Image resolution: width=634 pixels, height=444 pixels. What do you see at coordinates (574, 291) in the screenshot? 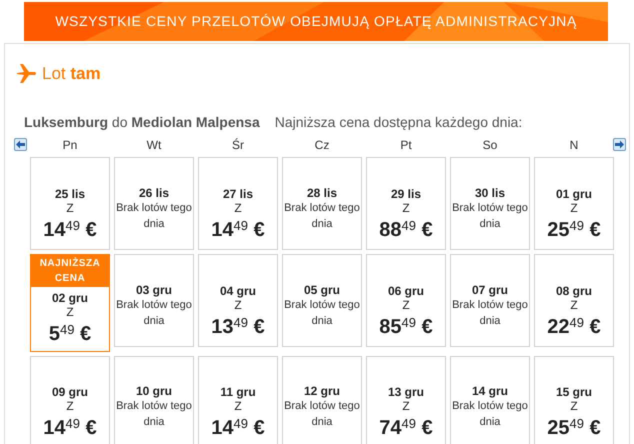
I see `date-text: 08 gru` at bounding box center [574, 291].